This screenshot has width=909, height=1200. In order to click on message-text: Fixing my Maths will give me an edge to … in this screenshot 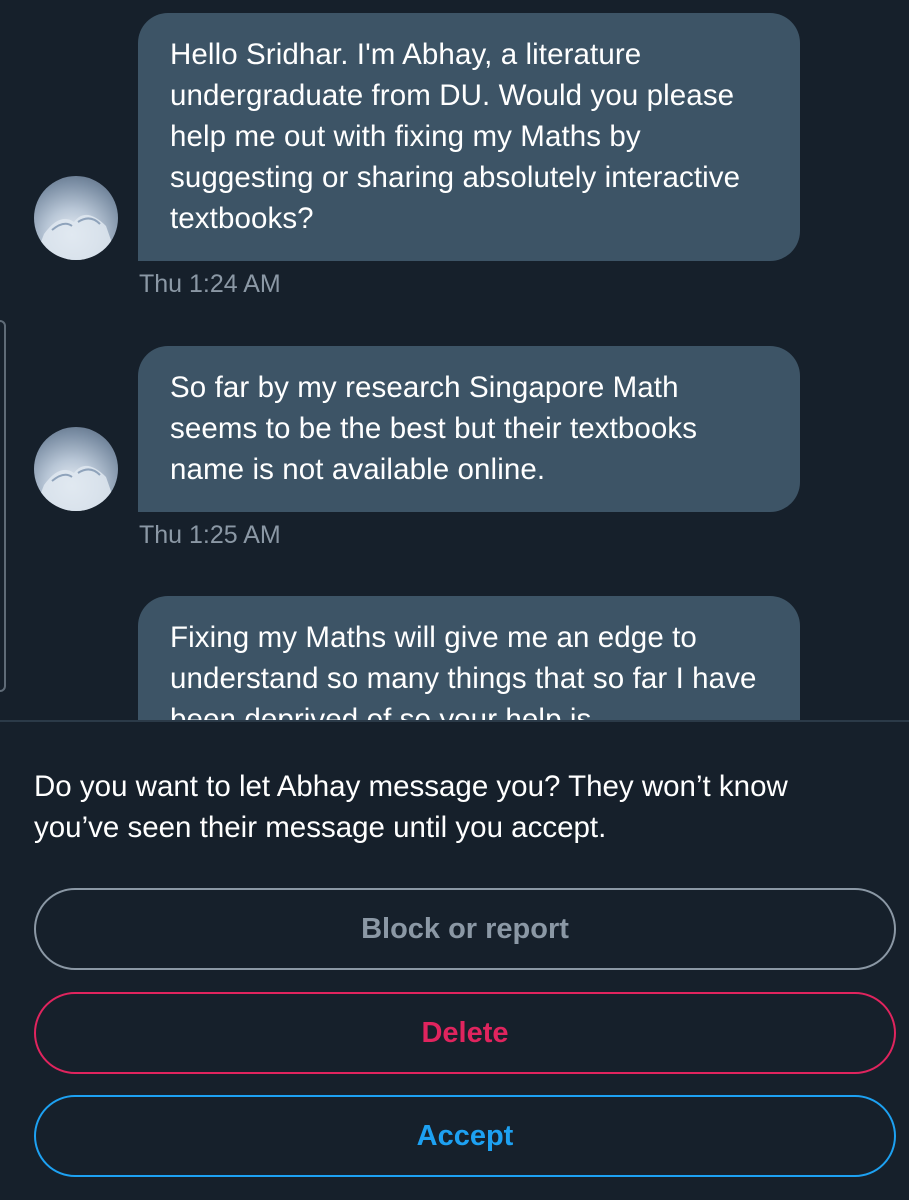, I will do `click(463, 671)`.